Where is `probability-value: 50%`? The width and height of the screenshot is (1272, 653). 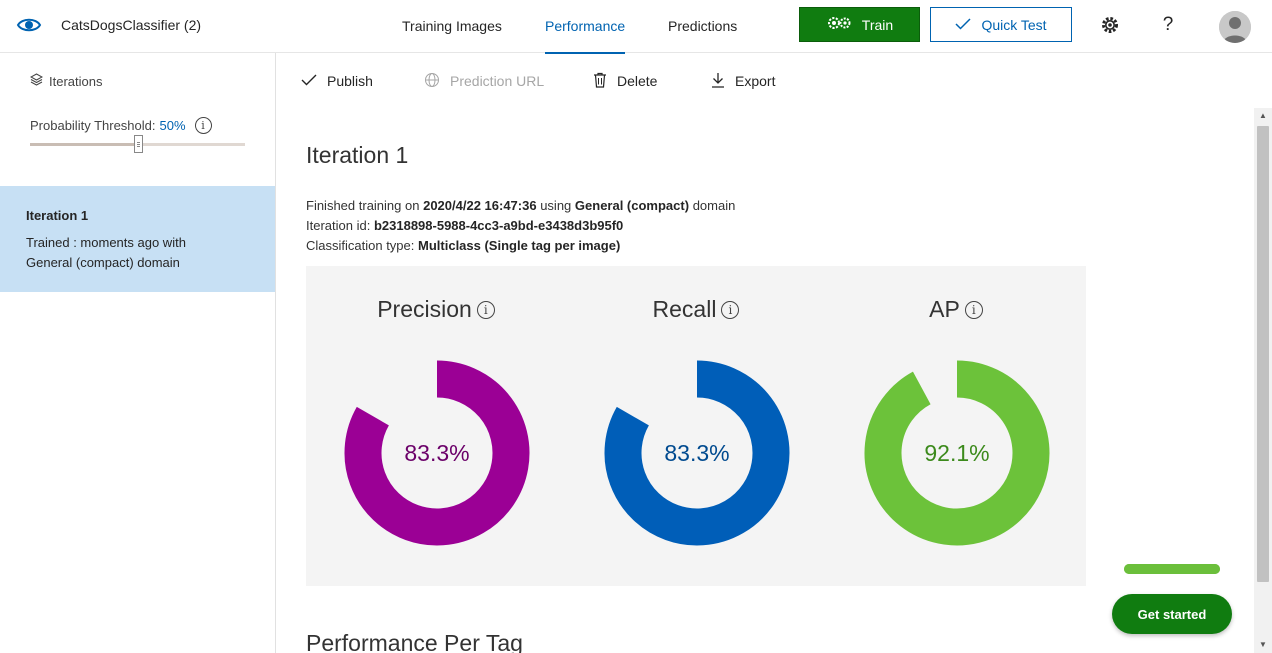
probability-value: 50% is located at coordinates (172, 125).